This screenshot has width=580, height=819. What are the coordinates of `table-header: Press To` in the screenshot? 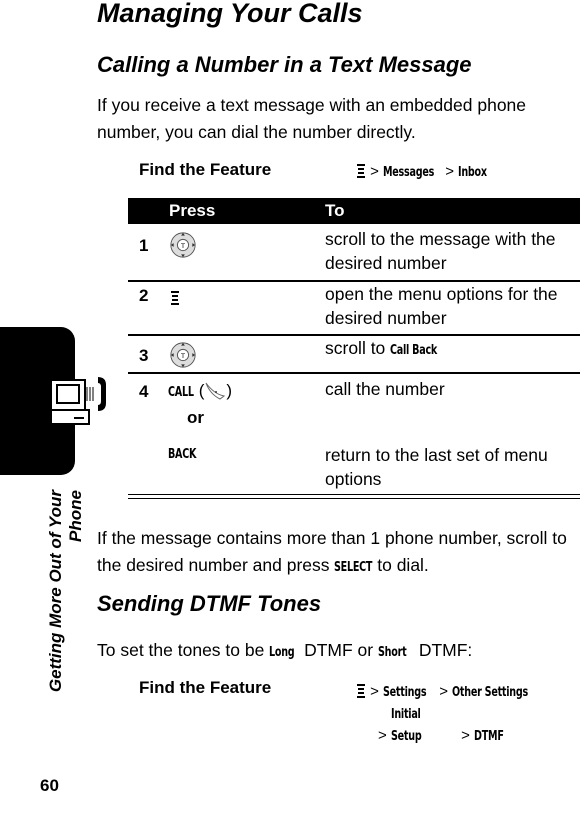 It's located at (354, 211).